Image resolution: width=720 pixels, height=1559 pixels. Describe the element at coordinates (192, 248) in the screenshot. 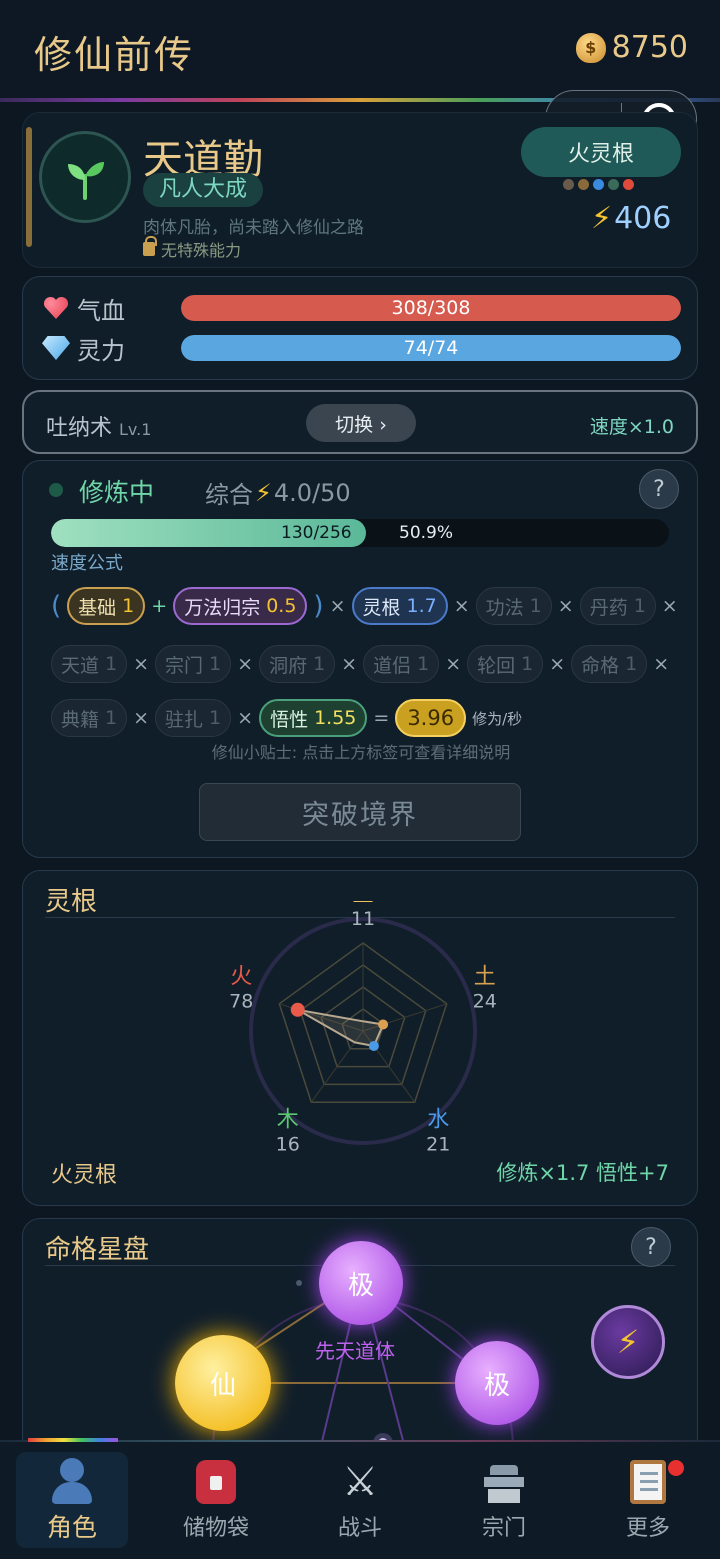

I see `ability-row: 无特殊能力` at that location.